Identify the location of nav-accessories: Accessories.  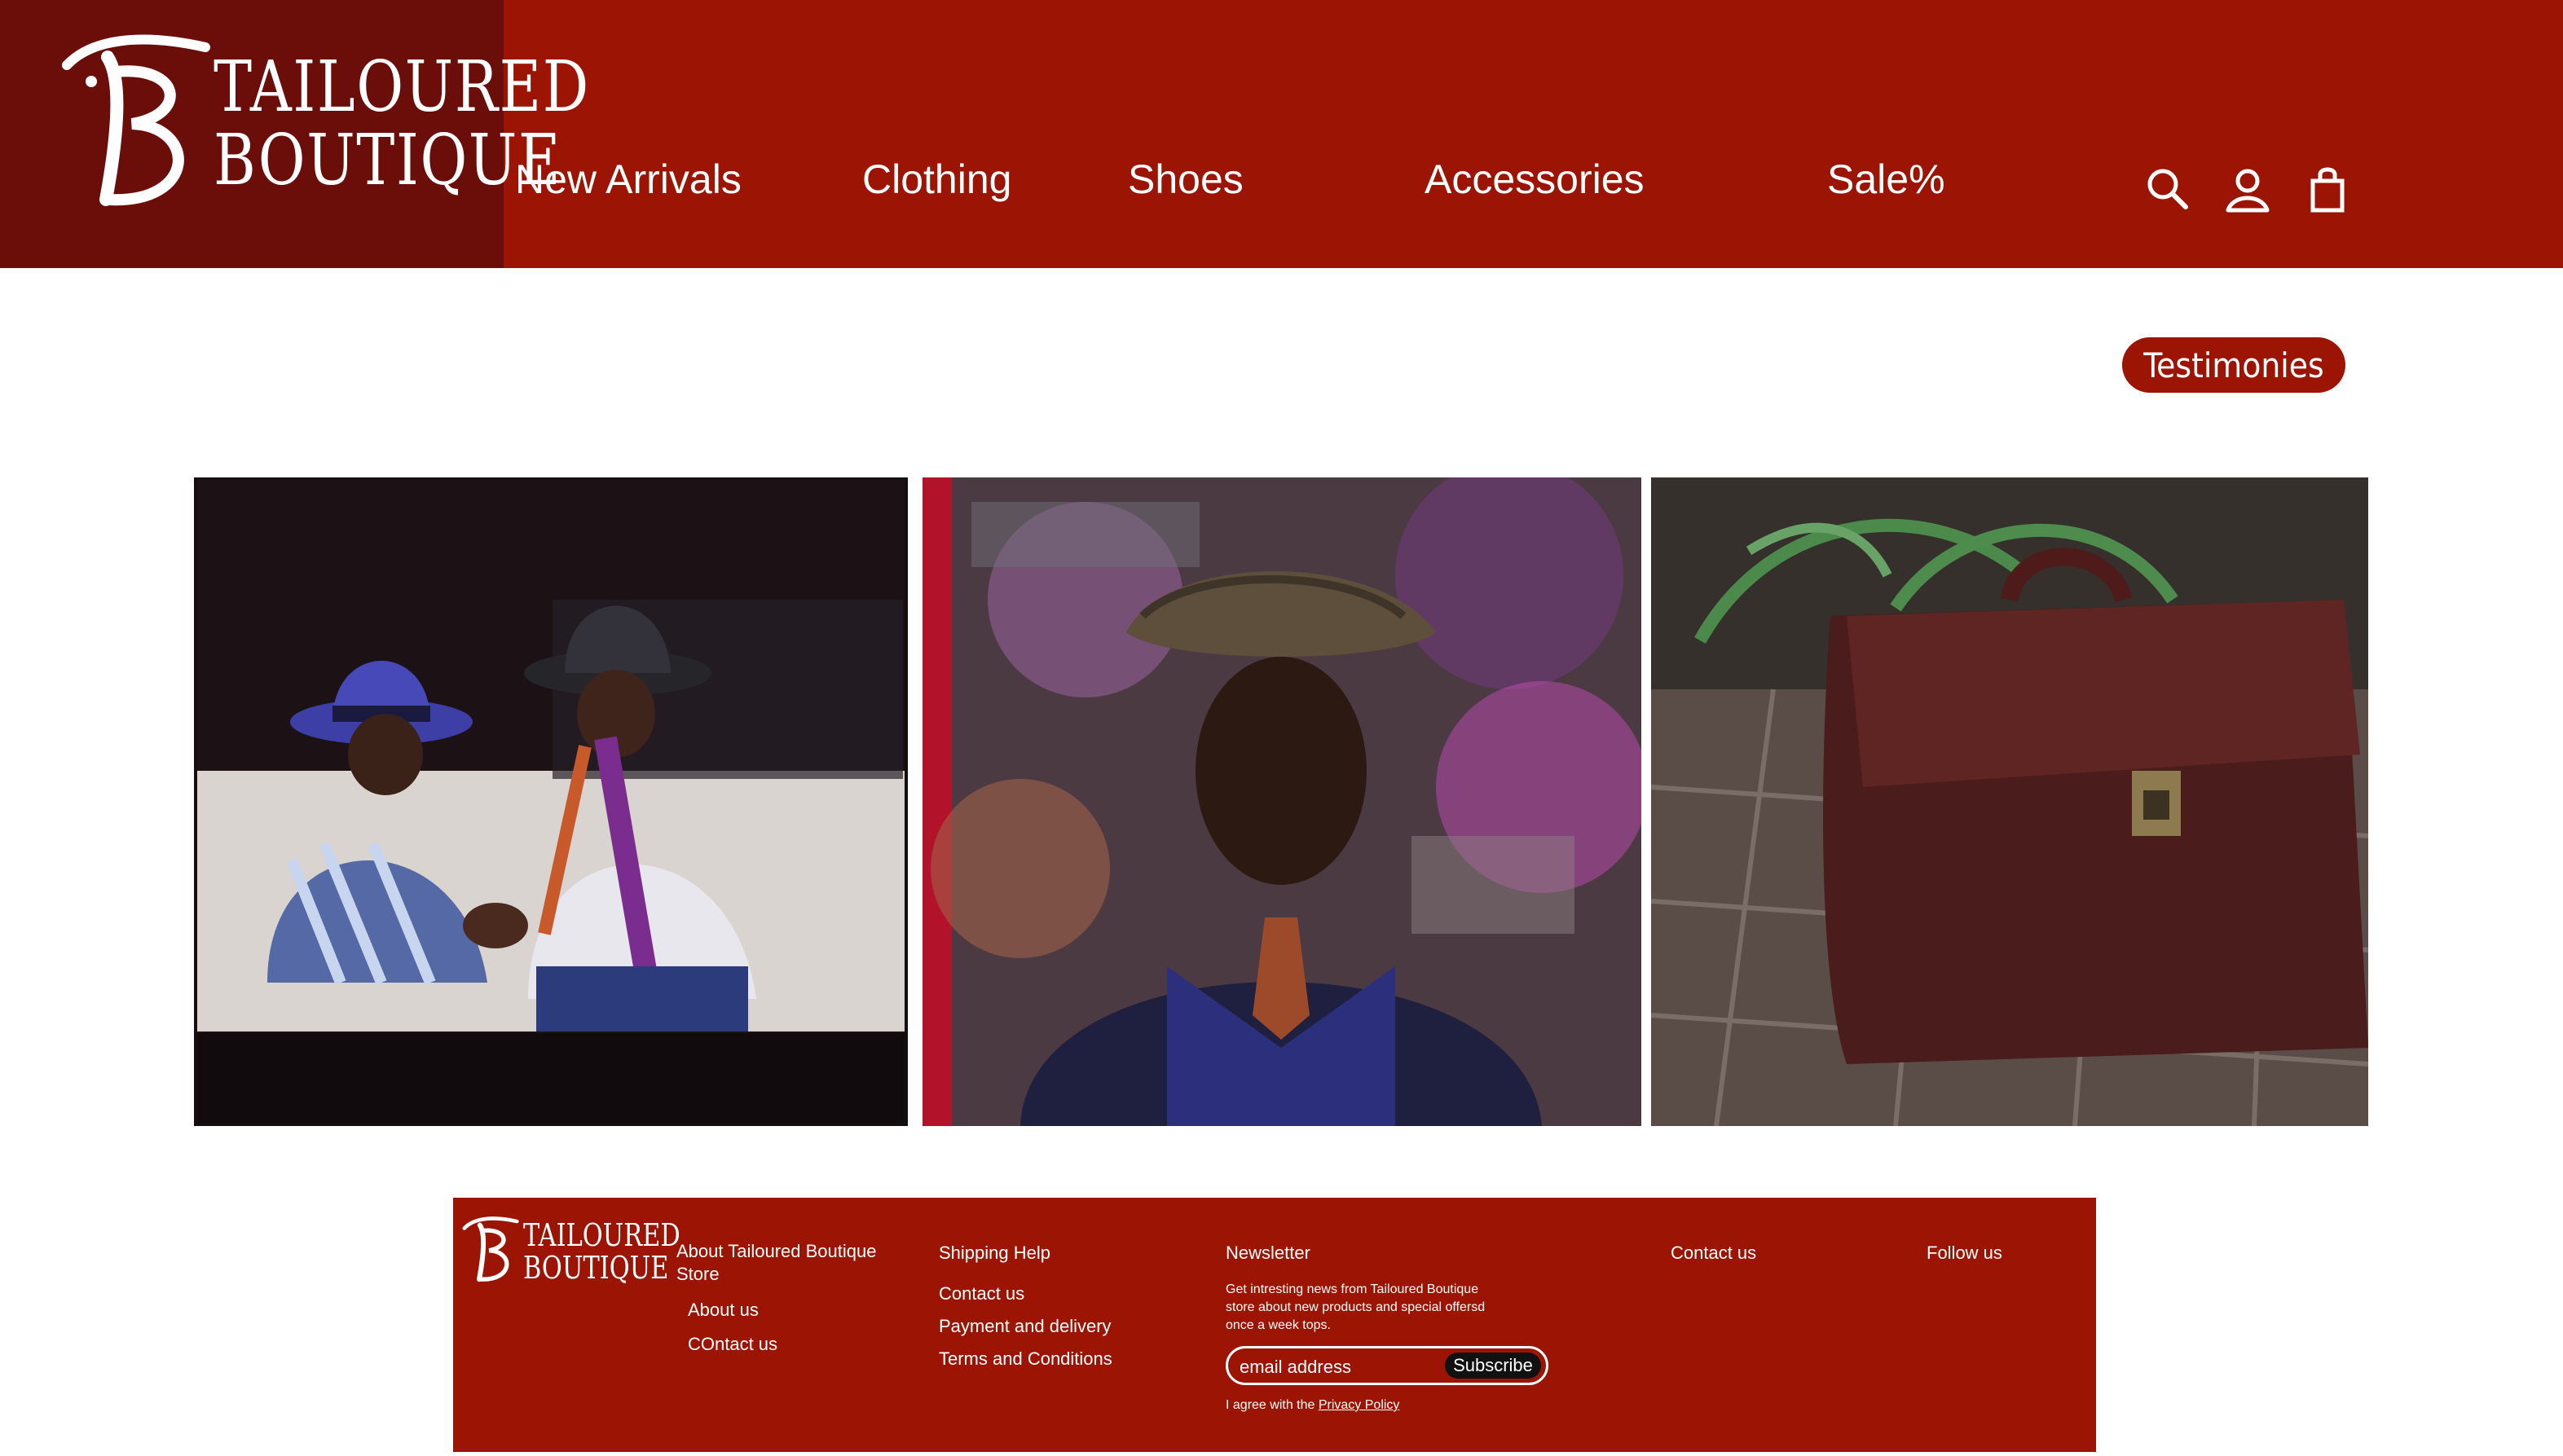
(1535, 180).